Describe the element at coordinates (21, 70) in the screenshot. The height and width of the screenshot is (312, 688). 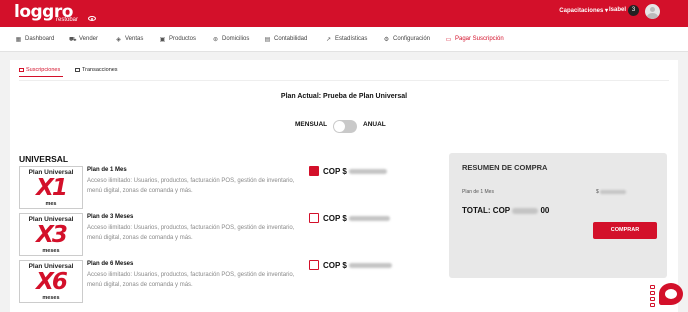
I see `card-icon` at that location.